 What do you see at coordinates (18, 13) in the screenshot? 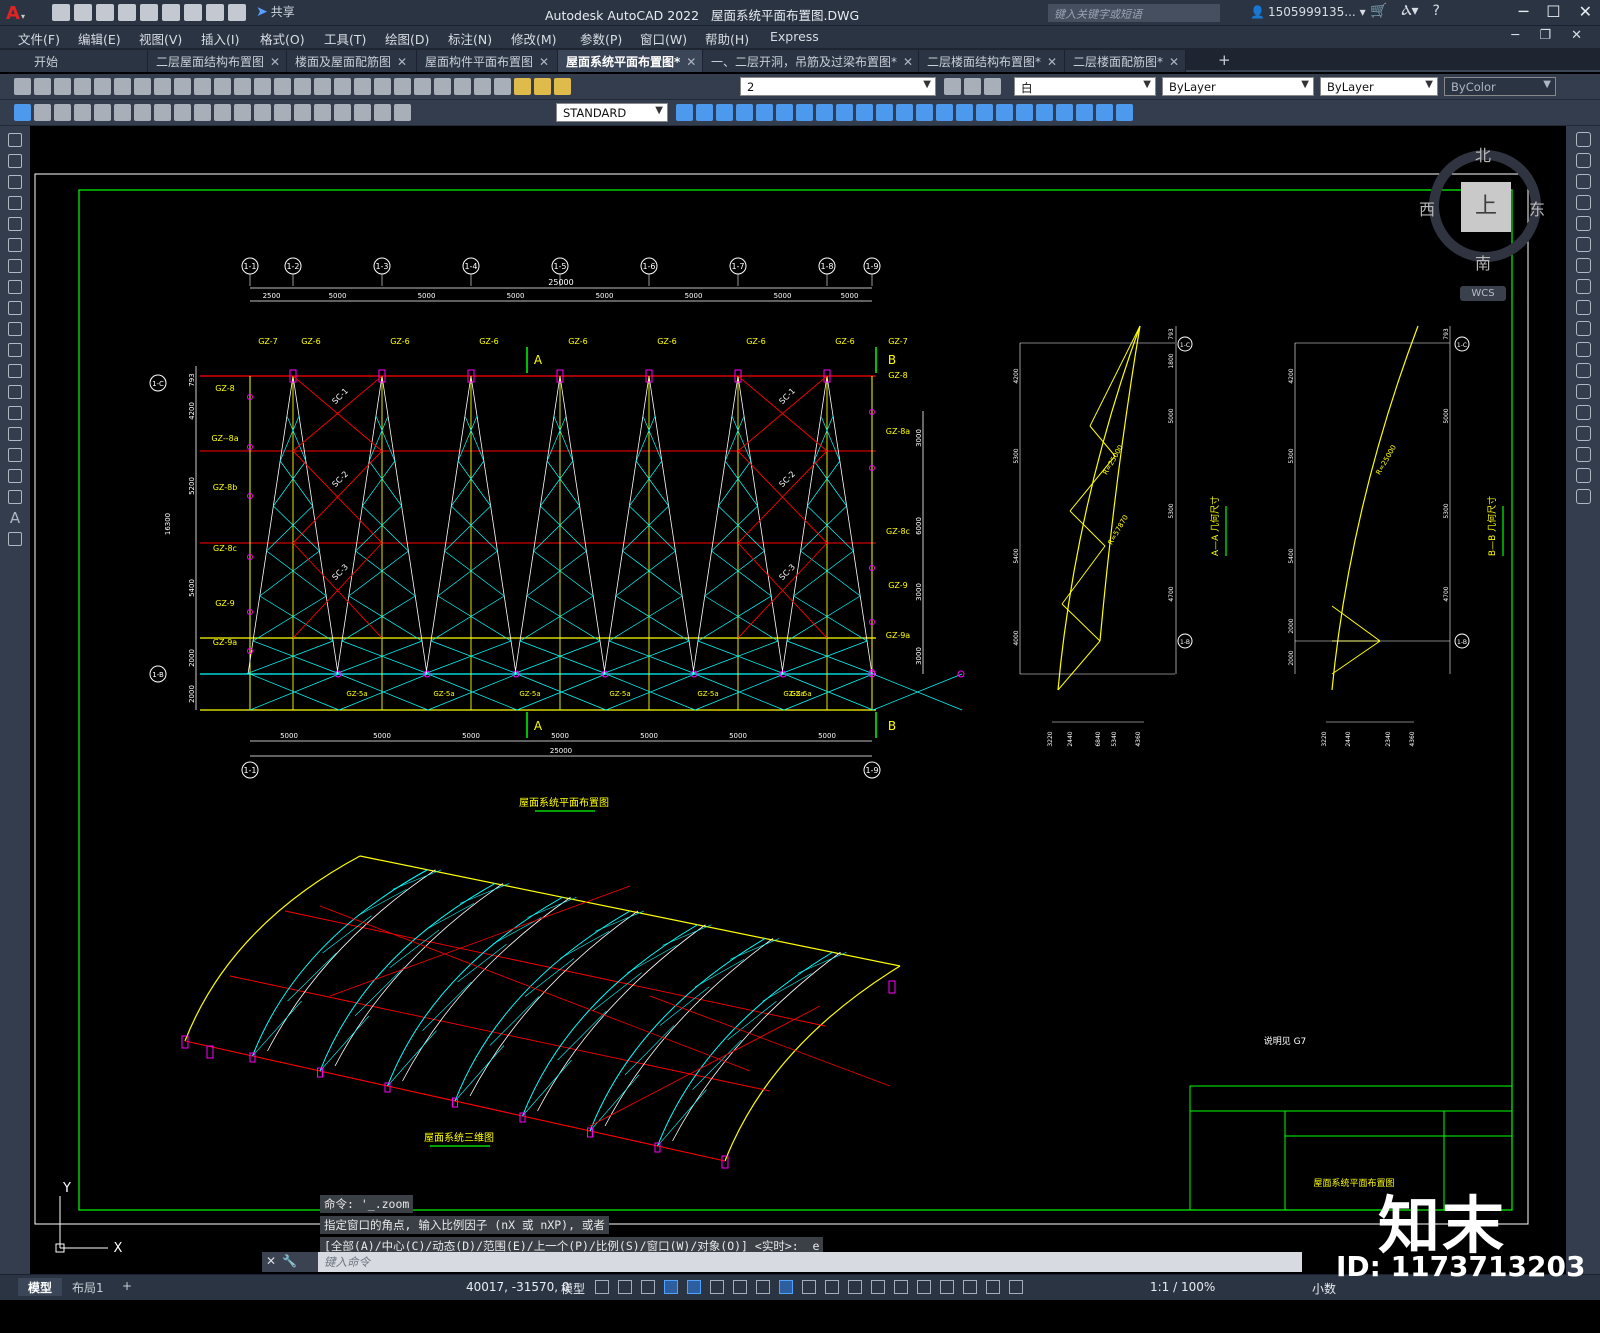
I see `autocad-logo-icon: A▾` at bounding box center [18, 13].